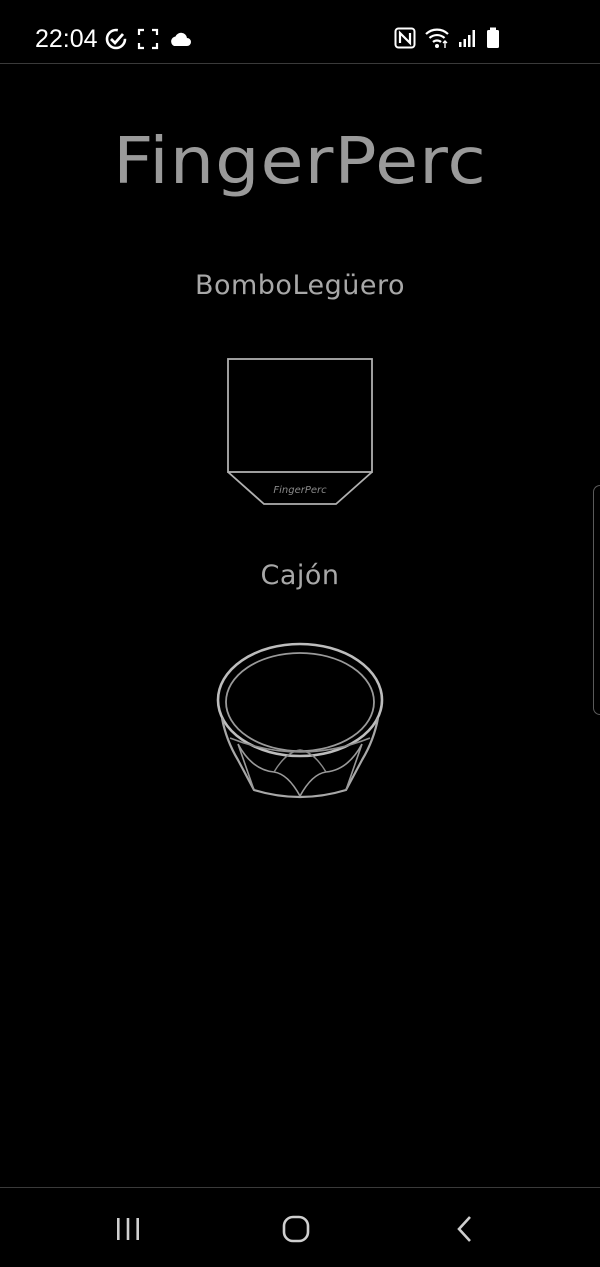  I want to click on screenshot-frame-icon, so click(148, 39).